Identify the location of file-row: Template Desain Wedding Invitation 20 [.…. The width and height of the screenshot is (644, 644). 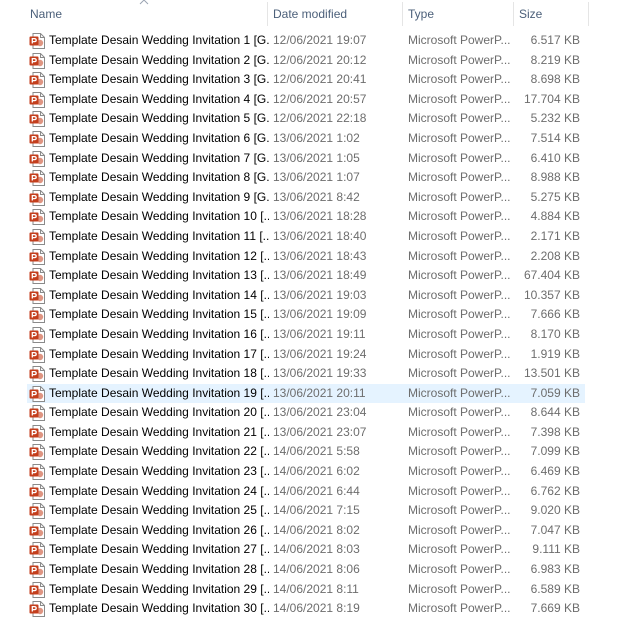
(306, 413).